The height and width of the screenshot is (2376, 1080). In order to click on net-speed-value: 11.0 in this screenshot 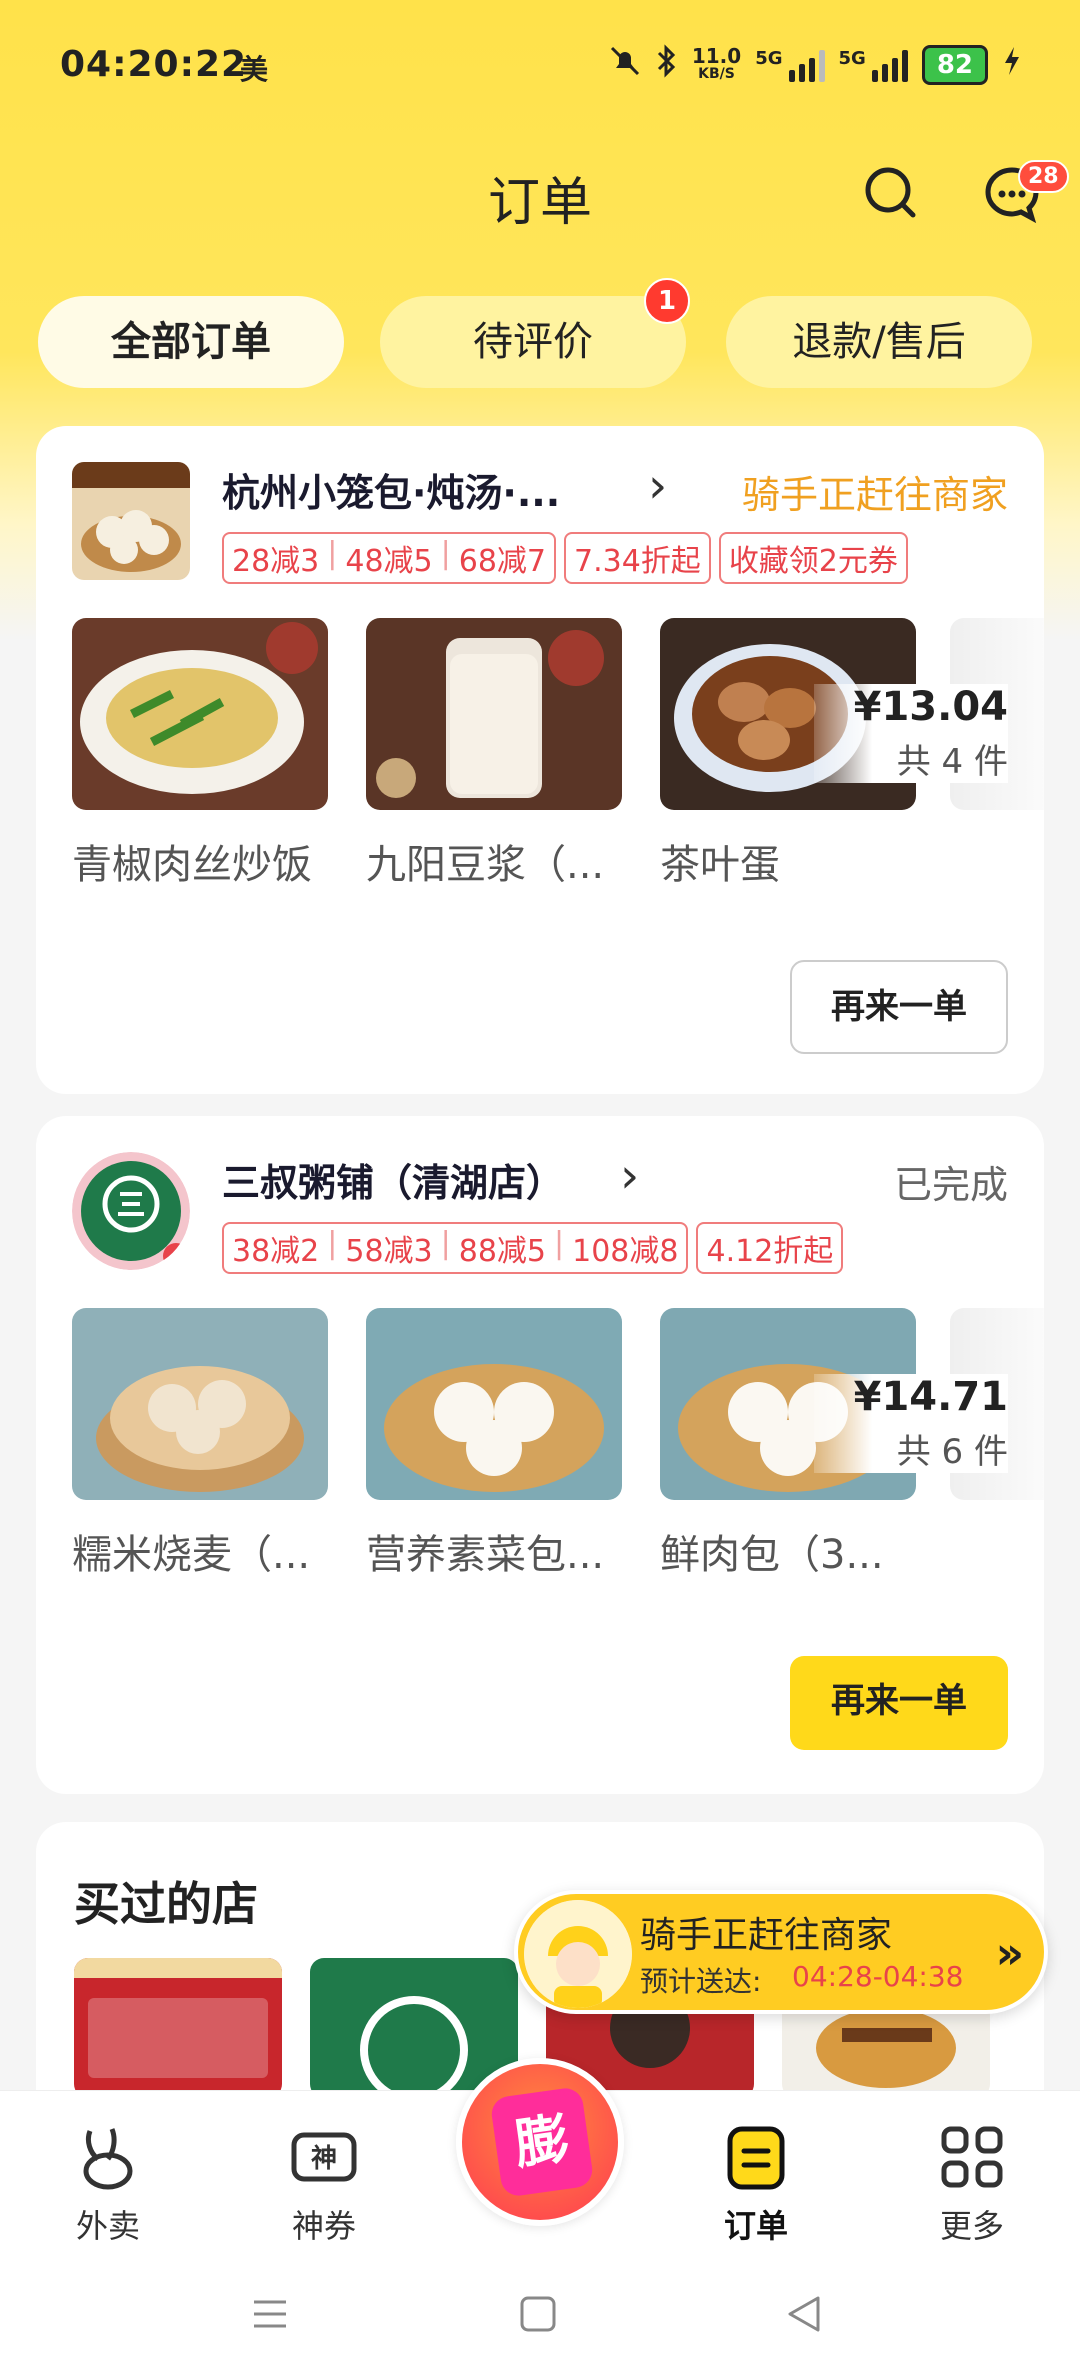, I will do `click(716, 56)`.